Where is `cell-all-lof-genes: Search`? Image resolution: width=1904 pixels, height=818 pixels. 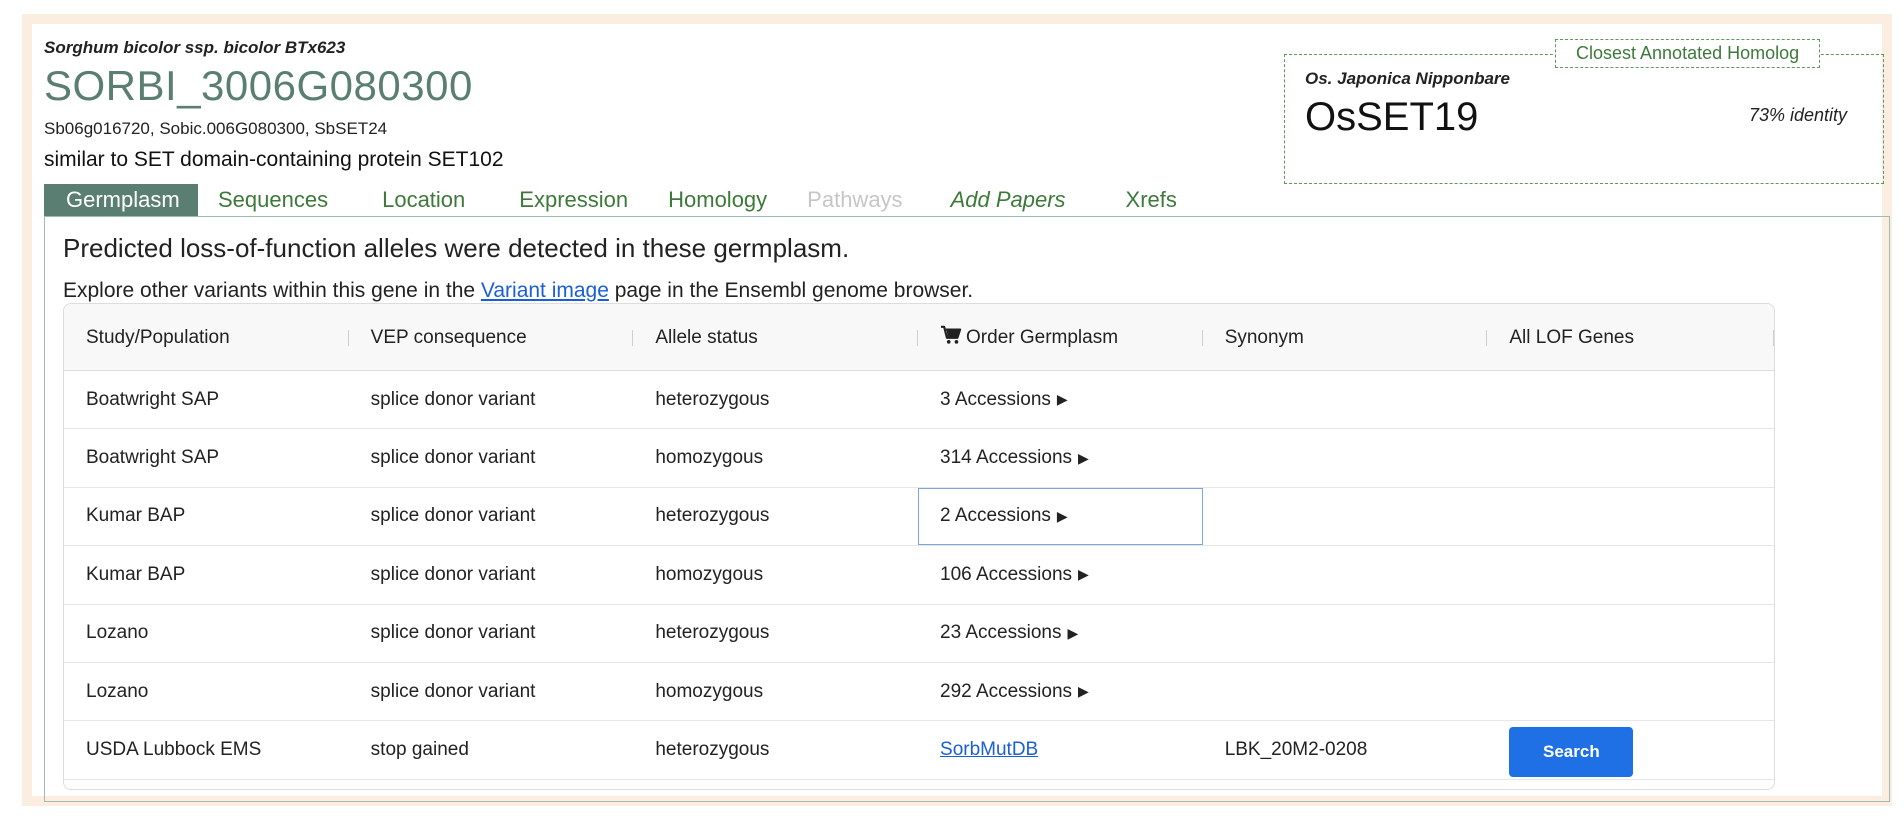 cell-all-lof-genes: Search is located at coordinates (1630, 749).